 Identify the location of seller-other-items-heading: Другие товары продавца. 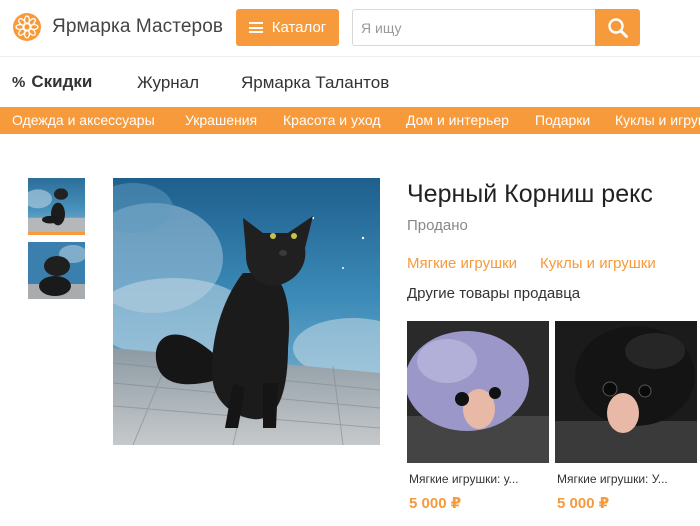
(494, 293).